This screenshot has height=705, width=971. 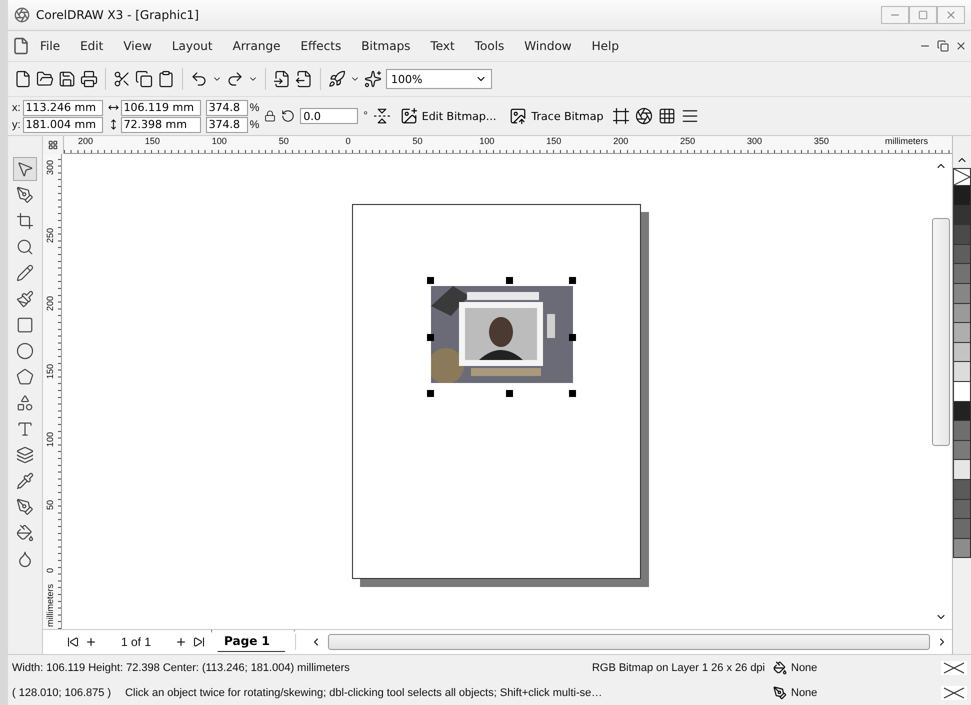 I want to click on maximize-button, so click(x=923, y=15).